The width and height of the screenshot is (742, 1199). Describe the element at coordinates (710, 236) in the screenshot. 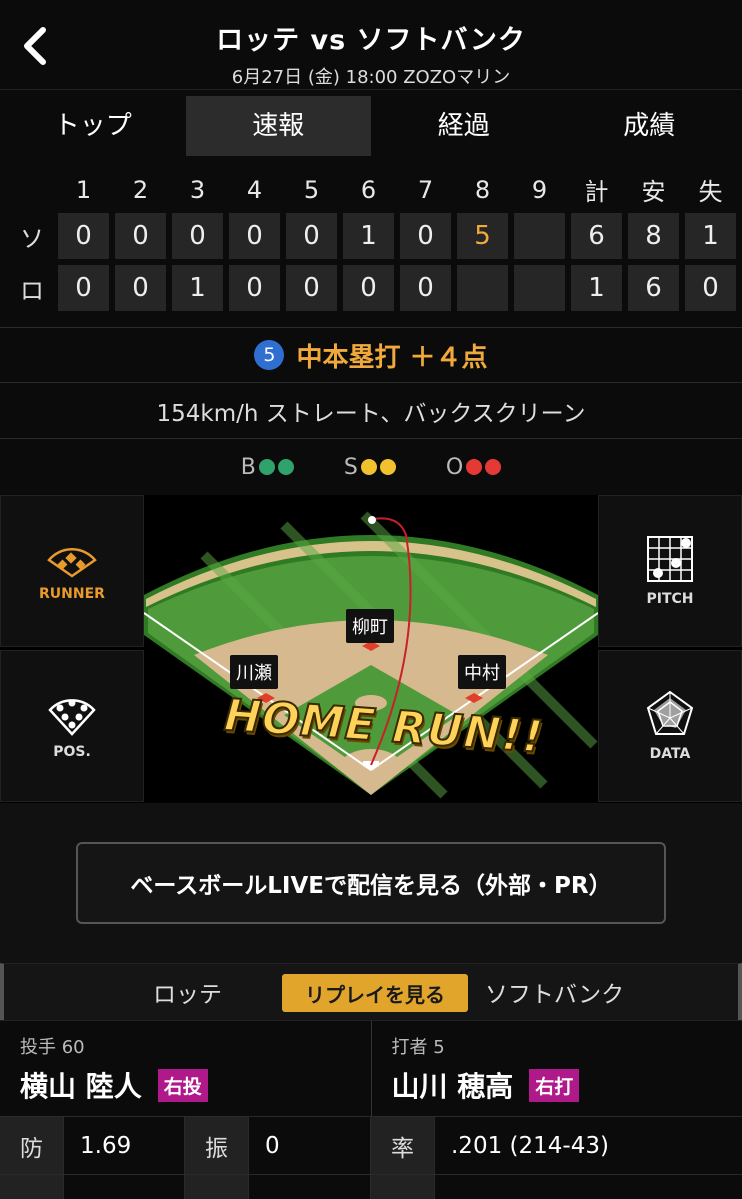

I see `total-errors: 1` at that location.